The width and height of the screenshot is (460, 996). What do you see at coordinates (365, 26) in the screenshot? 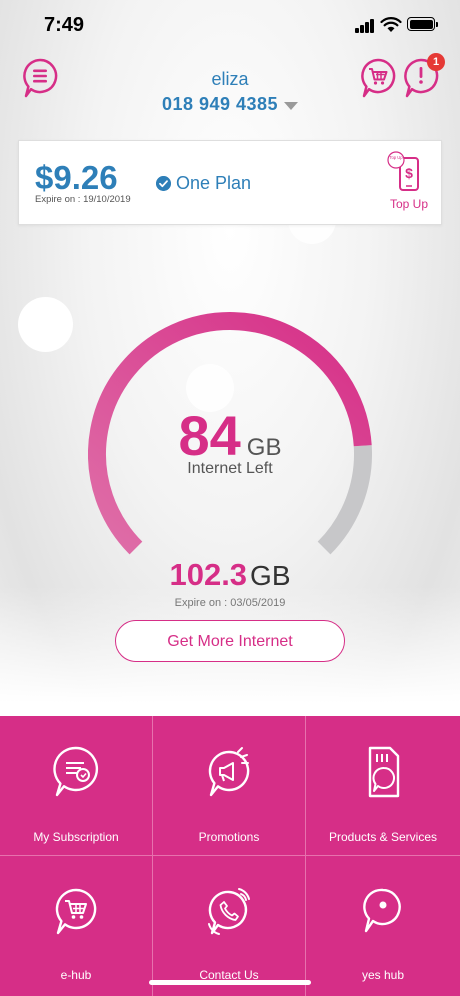
I see `cellular-signal-icon` at bounding box center [365, 26].